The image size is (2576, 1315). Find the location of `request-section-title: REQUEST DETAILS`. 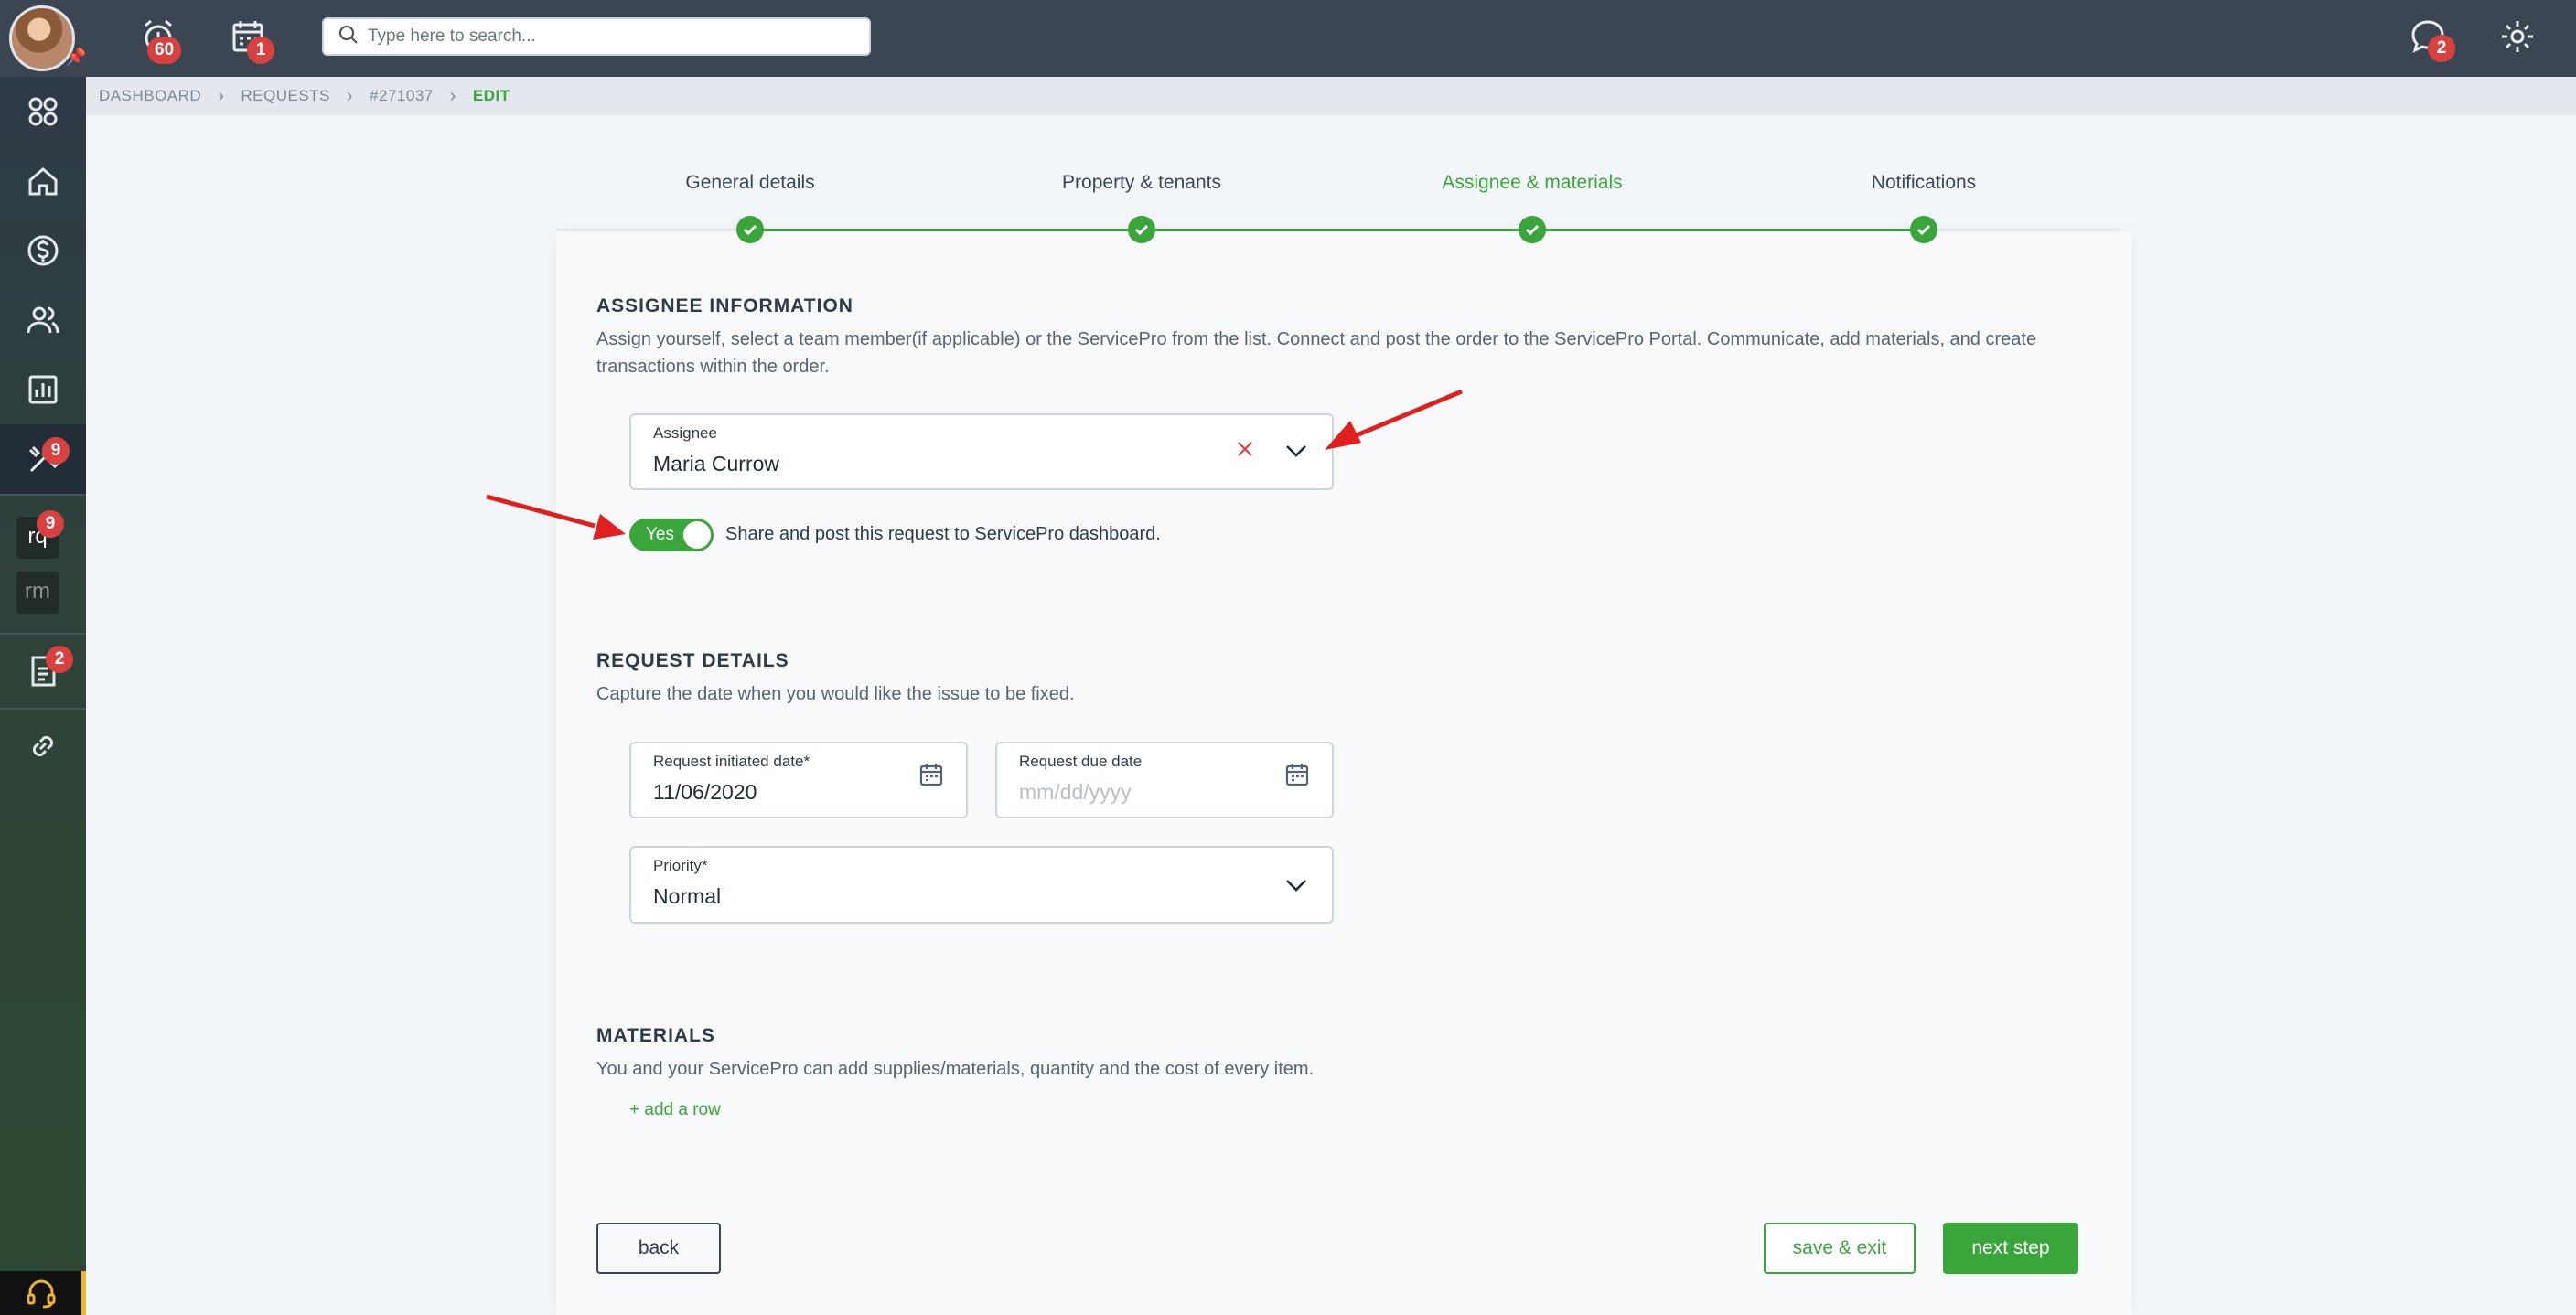

request-section-title: REQUEST DETAILS is located at coordinates (692, 660).